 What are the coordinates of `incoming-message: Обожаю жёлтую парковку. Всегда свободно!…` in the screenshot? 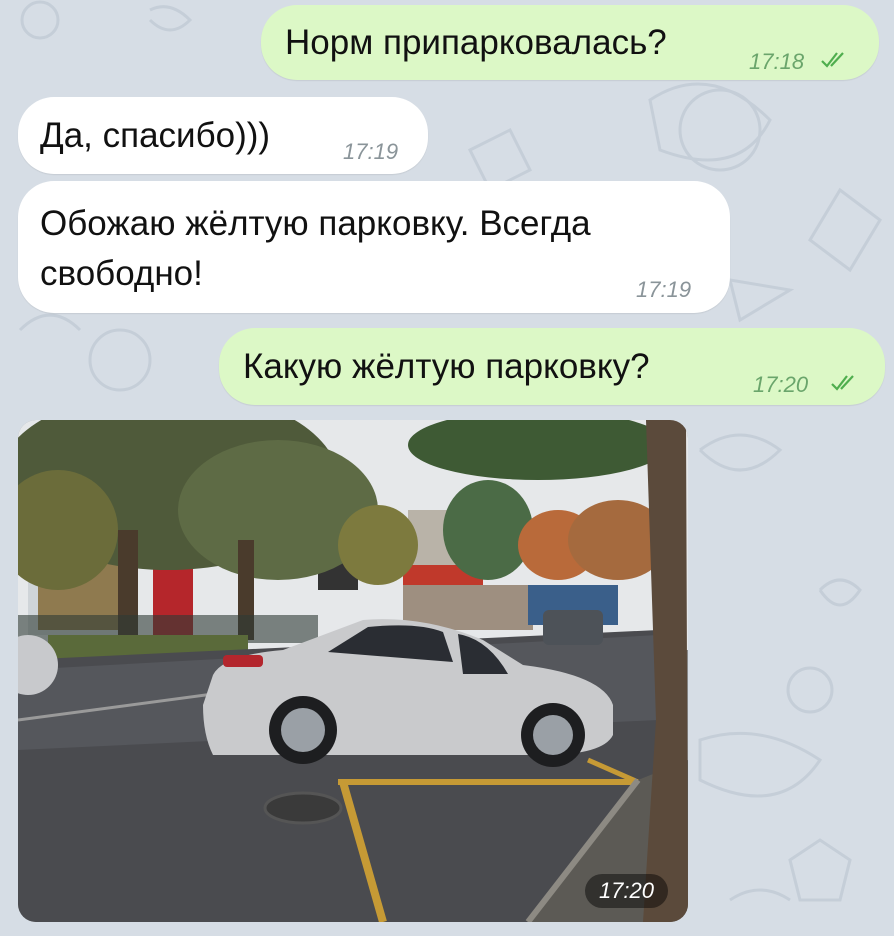 It's located at (374, 247).